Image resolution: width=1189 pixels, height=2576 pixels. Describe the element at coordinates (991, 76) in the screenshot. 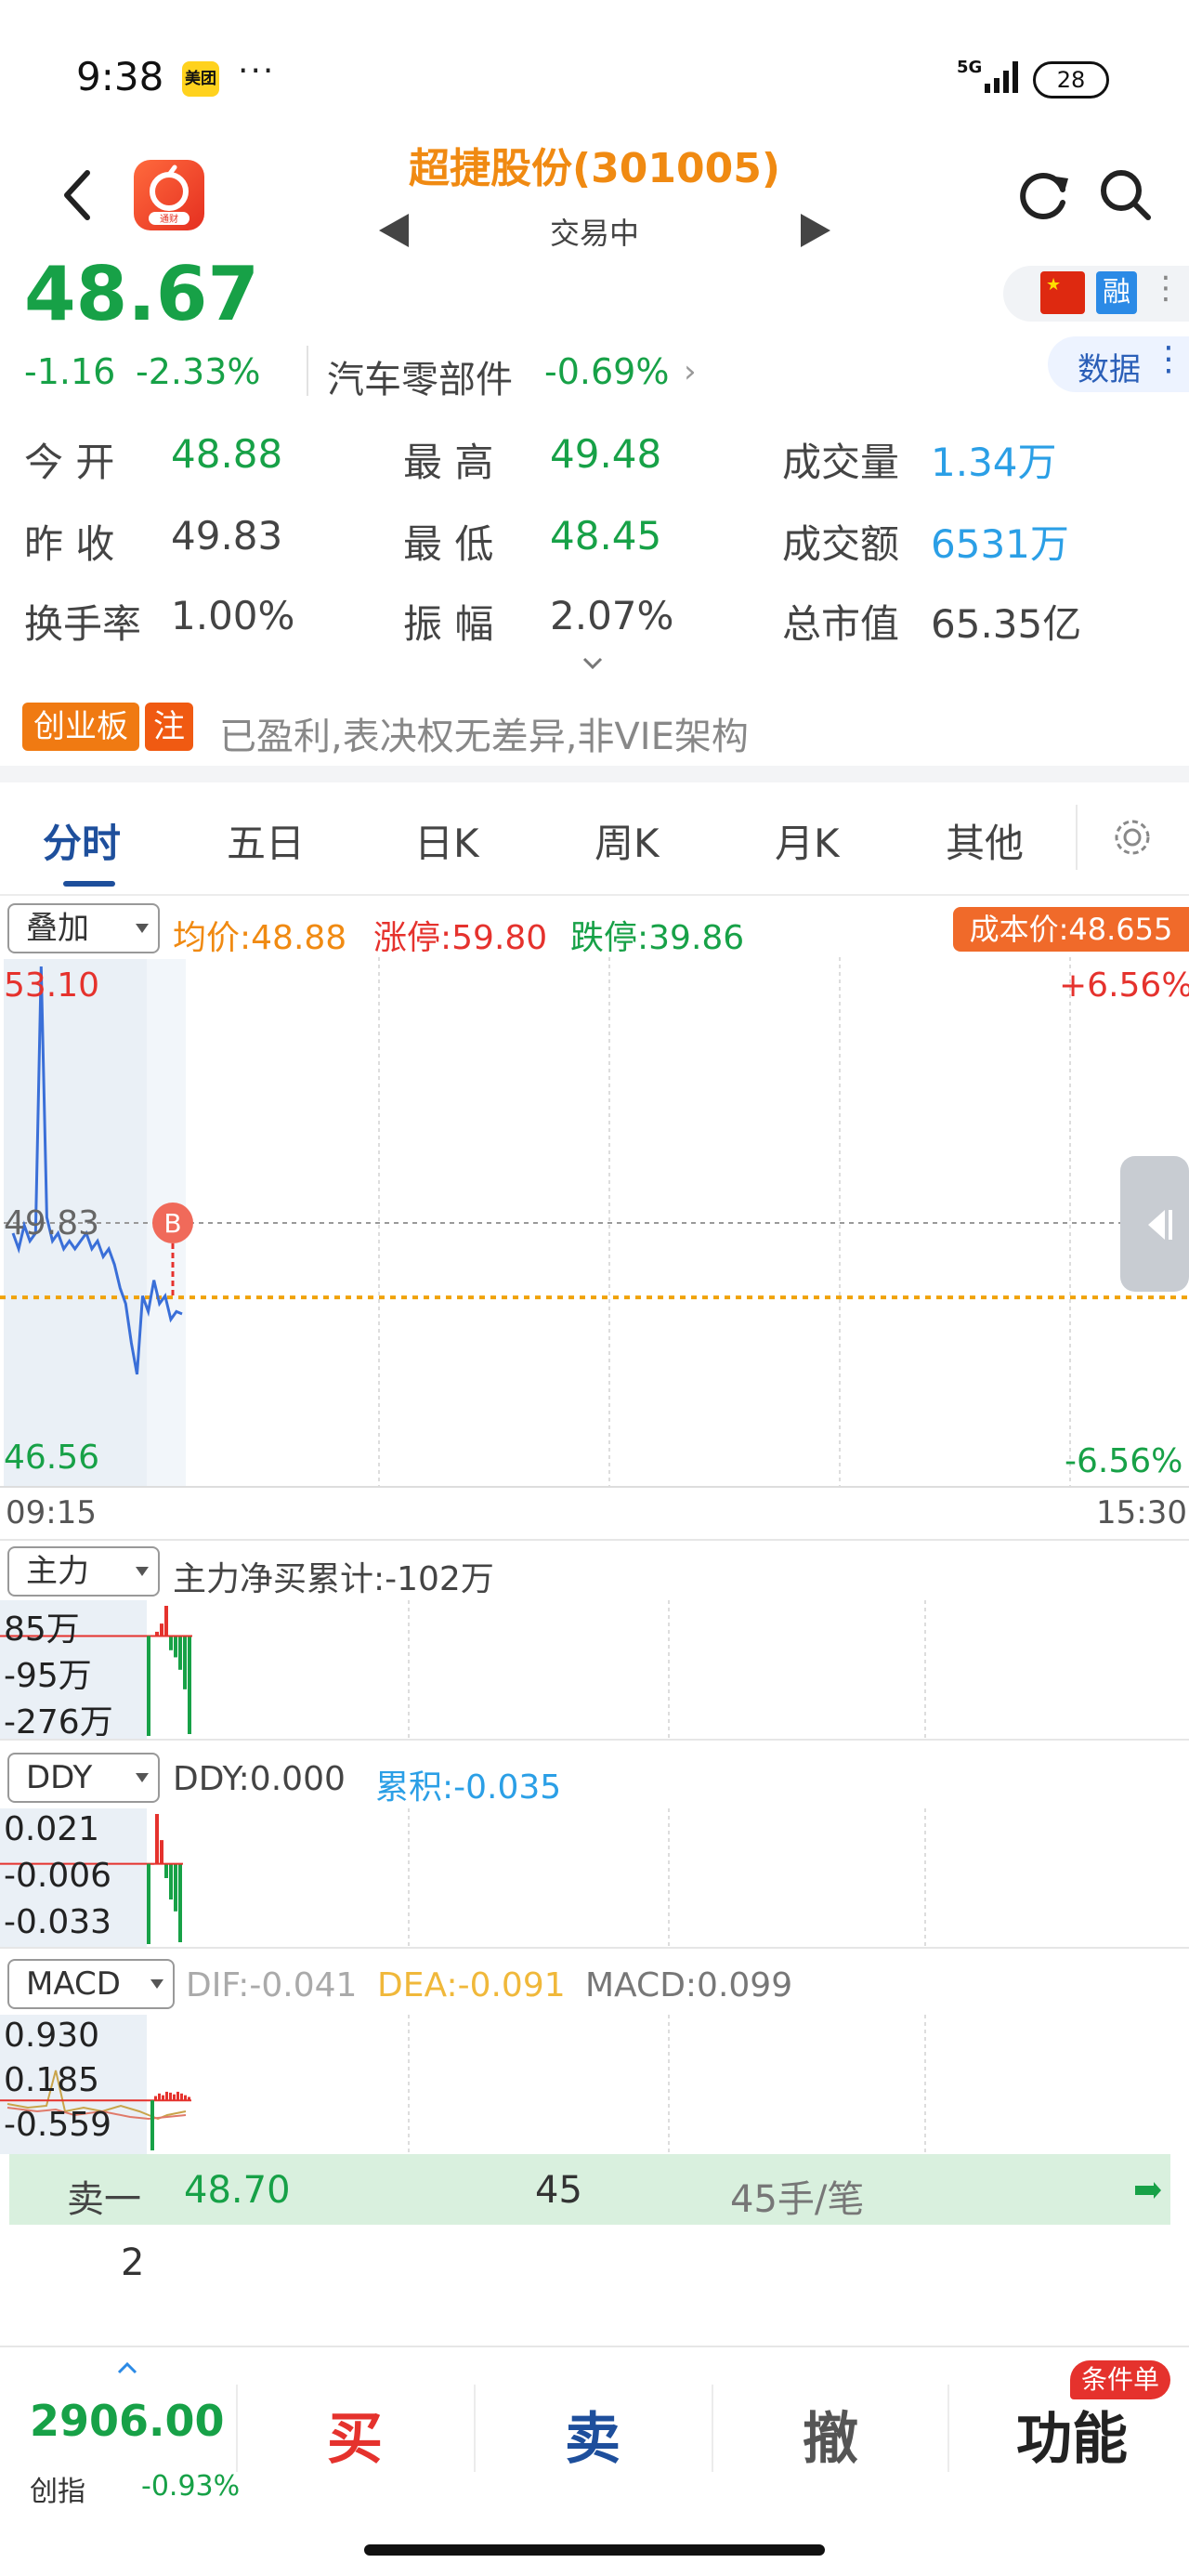

I see `signal-icon: 5G` at that location.